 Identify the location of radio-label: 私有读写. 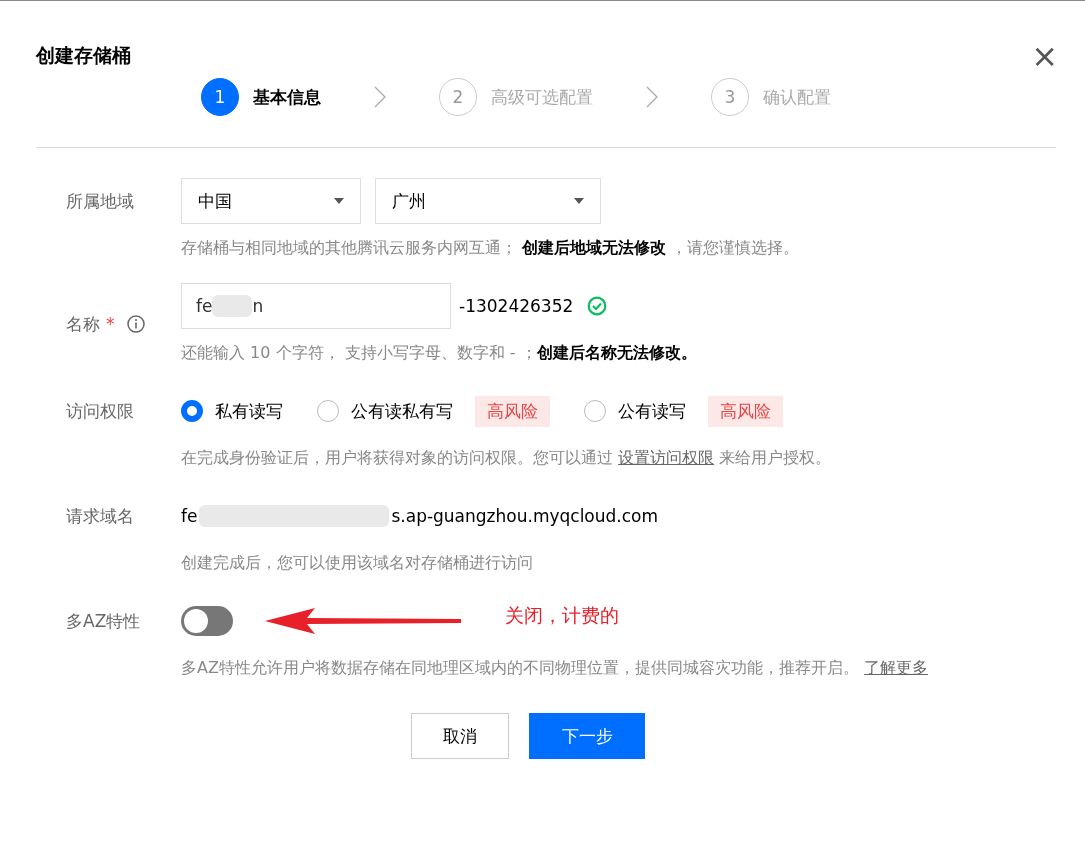
(249, 411).